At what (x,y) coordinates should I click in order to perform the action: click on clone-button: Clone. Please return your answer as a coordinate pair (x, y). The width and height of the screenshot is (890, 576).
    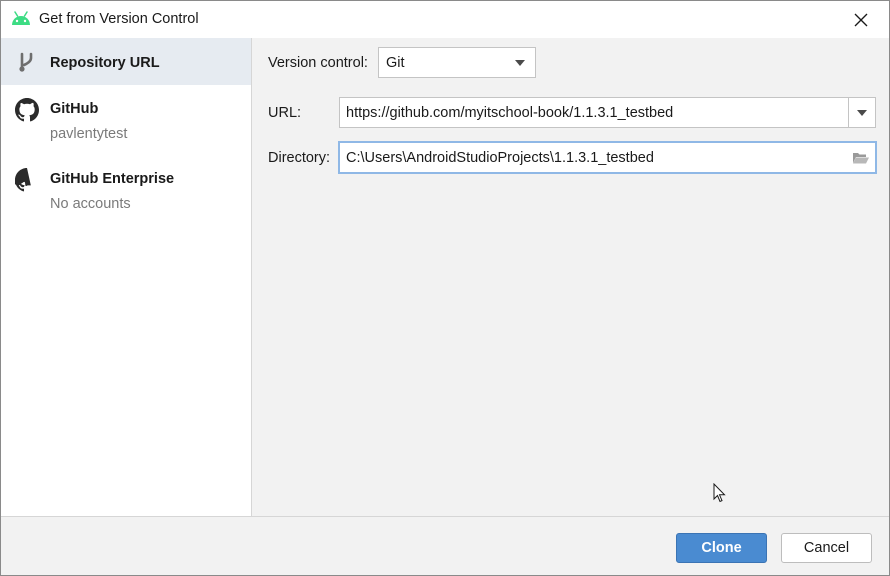
    Looking at the image, I should click on (721, 548).